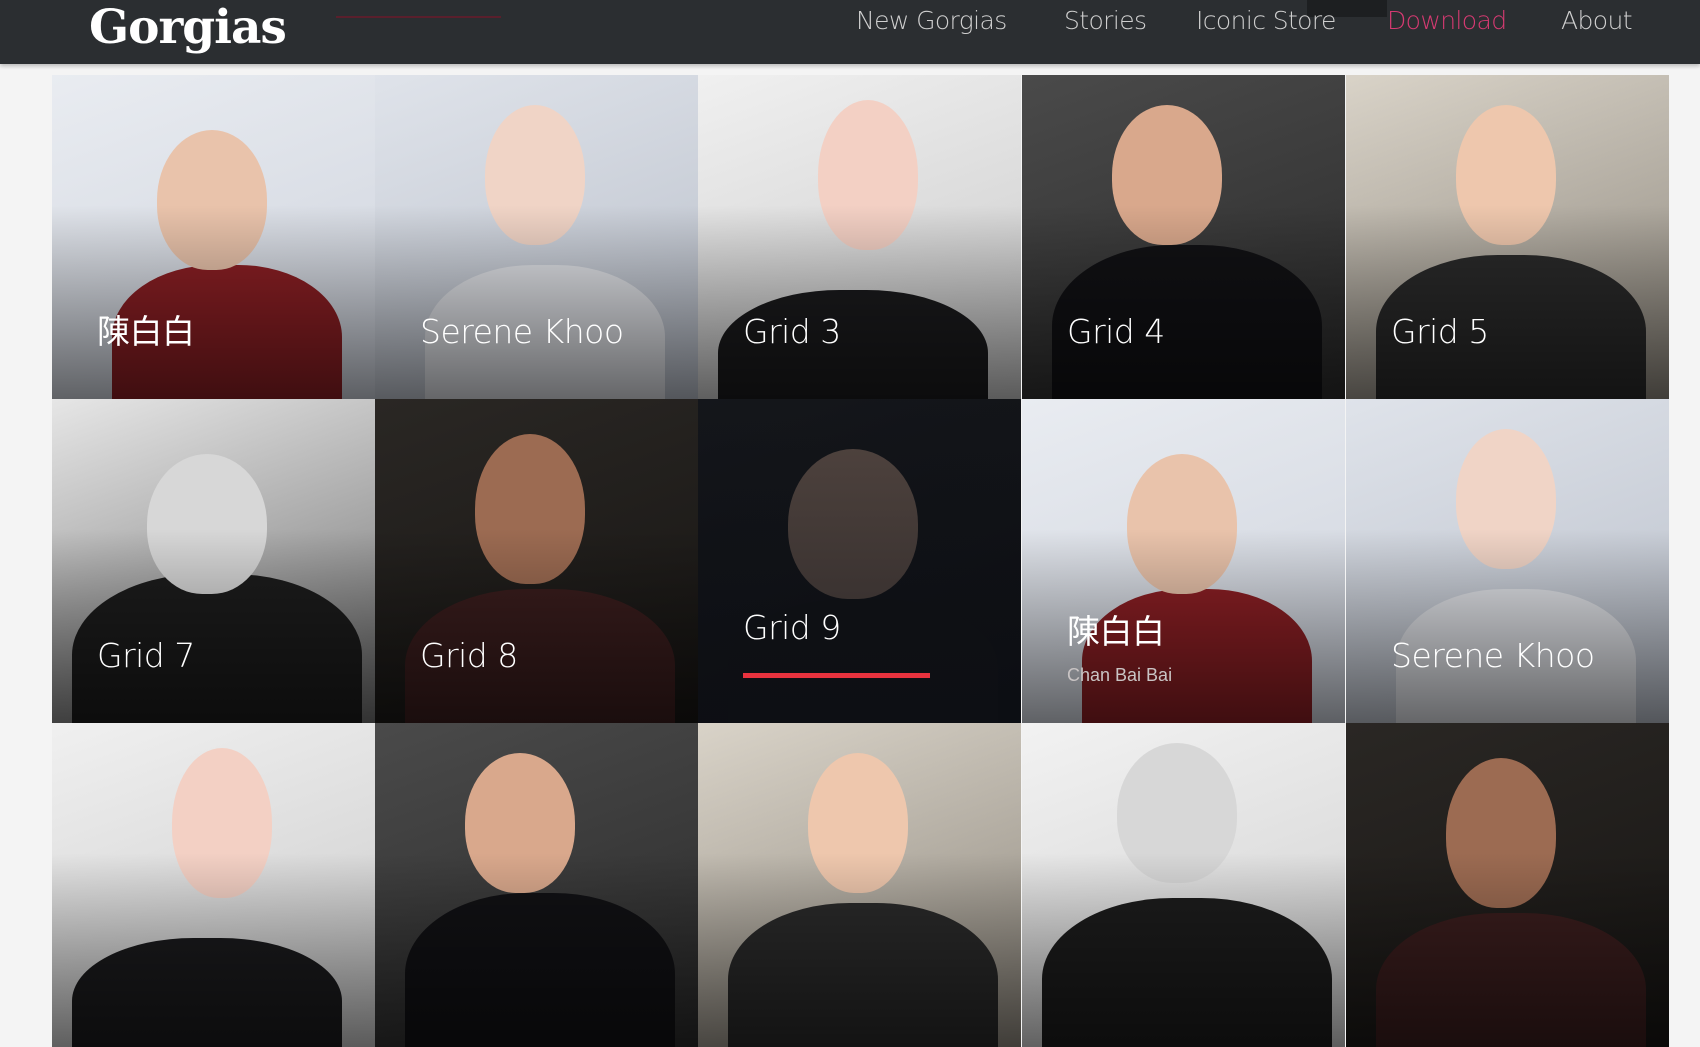 The image size is (1700, 1047). I want to click on profile-tile: 陳白白, so click(213, 237).